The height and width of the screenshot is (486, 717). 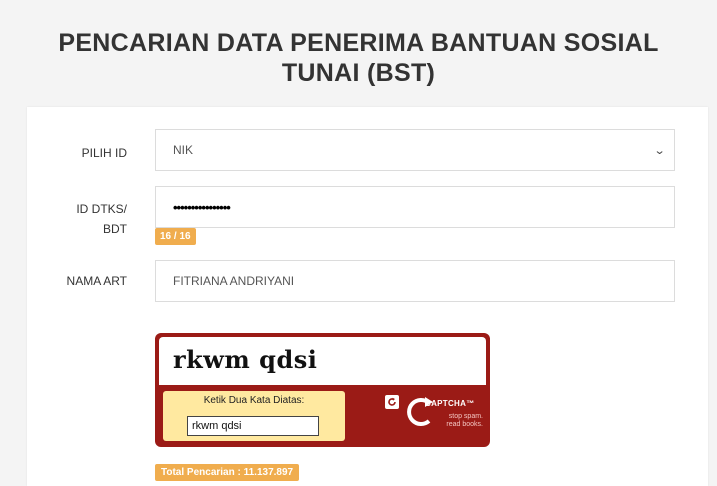 I want to click on refresh-icon, so click(x=392, y=402).